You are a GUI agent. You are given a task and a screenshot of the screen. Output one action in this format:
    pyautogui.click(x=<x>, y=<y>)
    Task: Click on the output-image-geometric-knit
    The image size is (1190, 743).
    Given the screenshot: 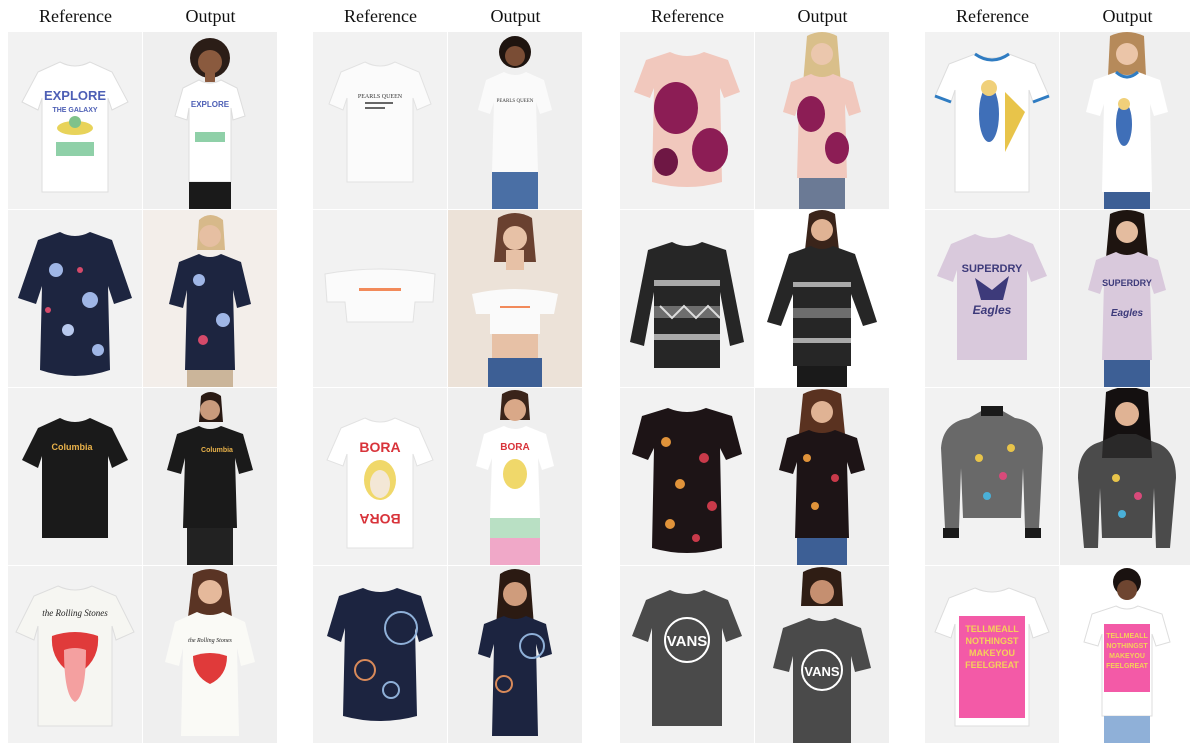 What is the action you would take?
    pyautogui.click(x=822, y=298)
    